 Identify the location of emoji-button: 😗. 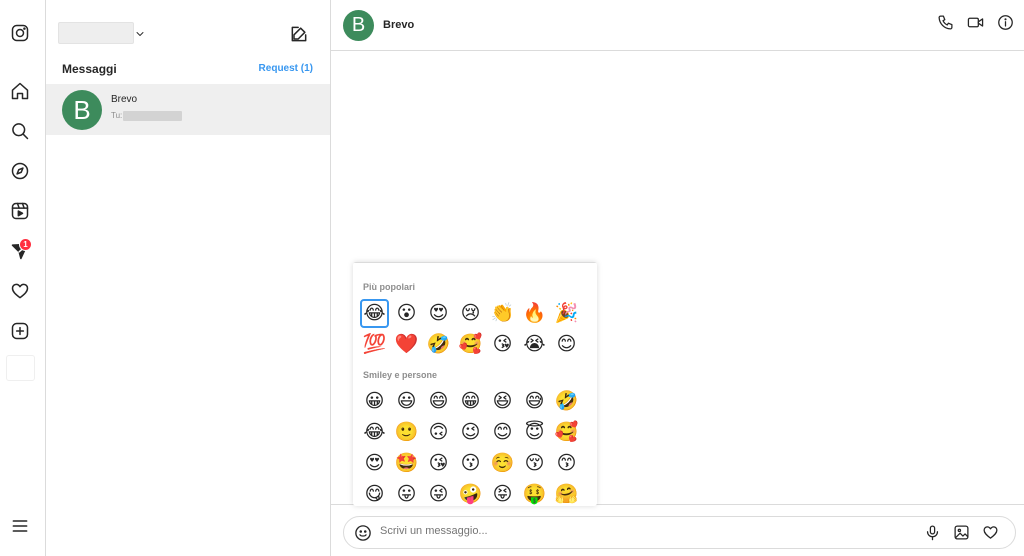
(470, 463).